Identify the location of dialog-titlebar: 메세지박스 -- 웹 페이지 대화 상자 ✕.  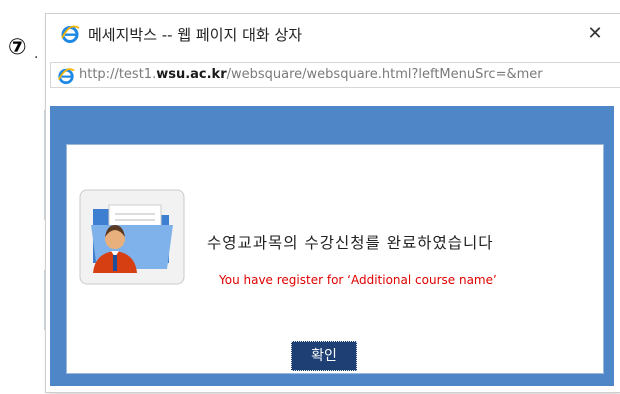
(333, 34).